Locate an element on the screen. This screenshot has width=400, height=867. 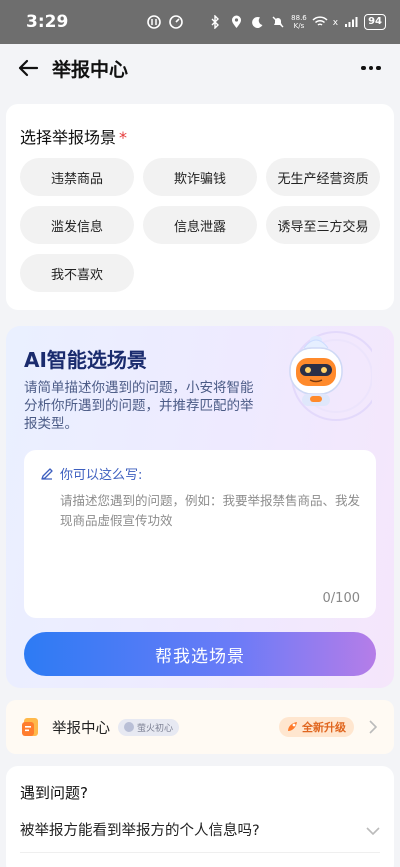
signal-icon is located at coordinates (351, 22).